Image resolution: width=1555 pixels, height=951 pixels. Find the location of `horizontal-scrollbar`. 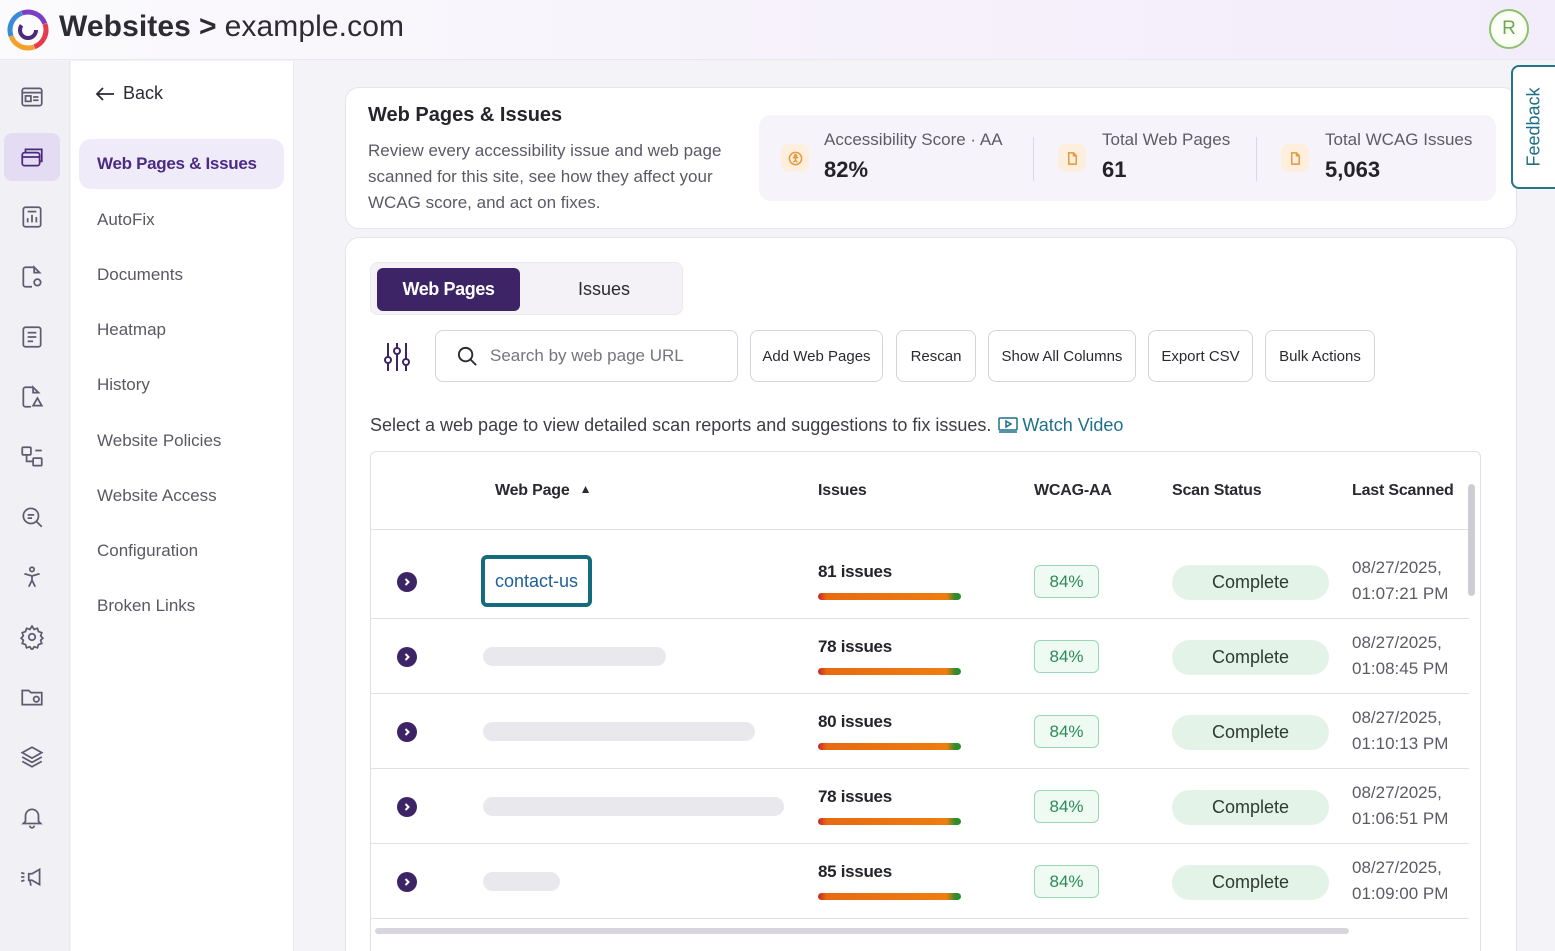

horizontal-scrollbar is located at coordinates (862, 931).